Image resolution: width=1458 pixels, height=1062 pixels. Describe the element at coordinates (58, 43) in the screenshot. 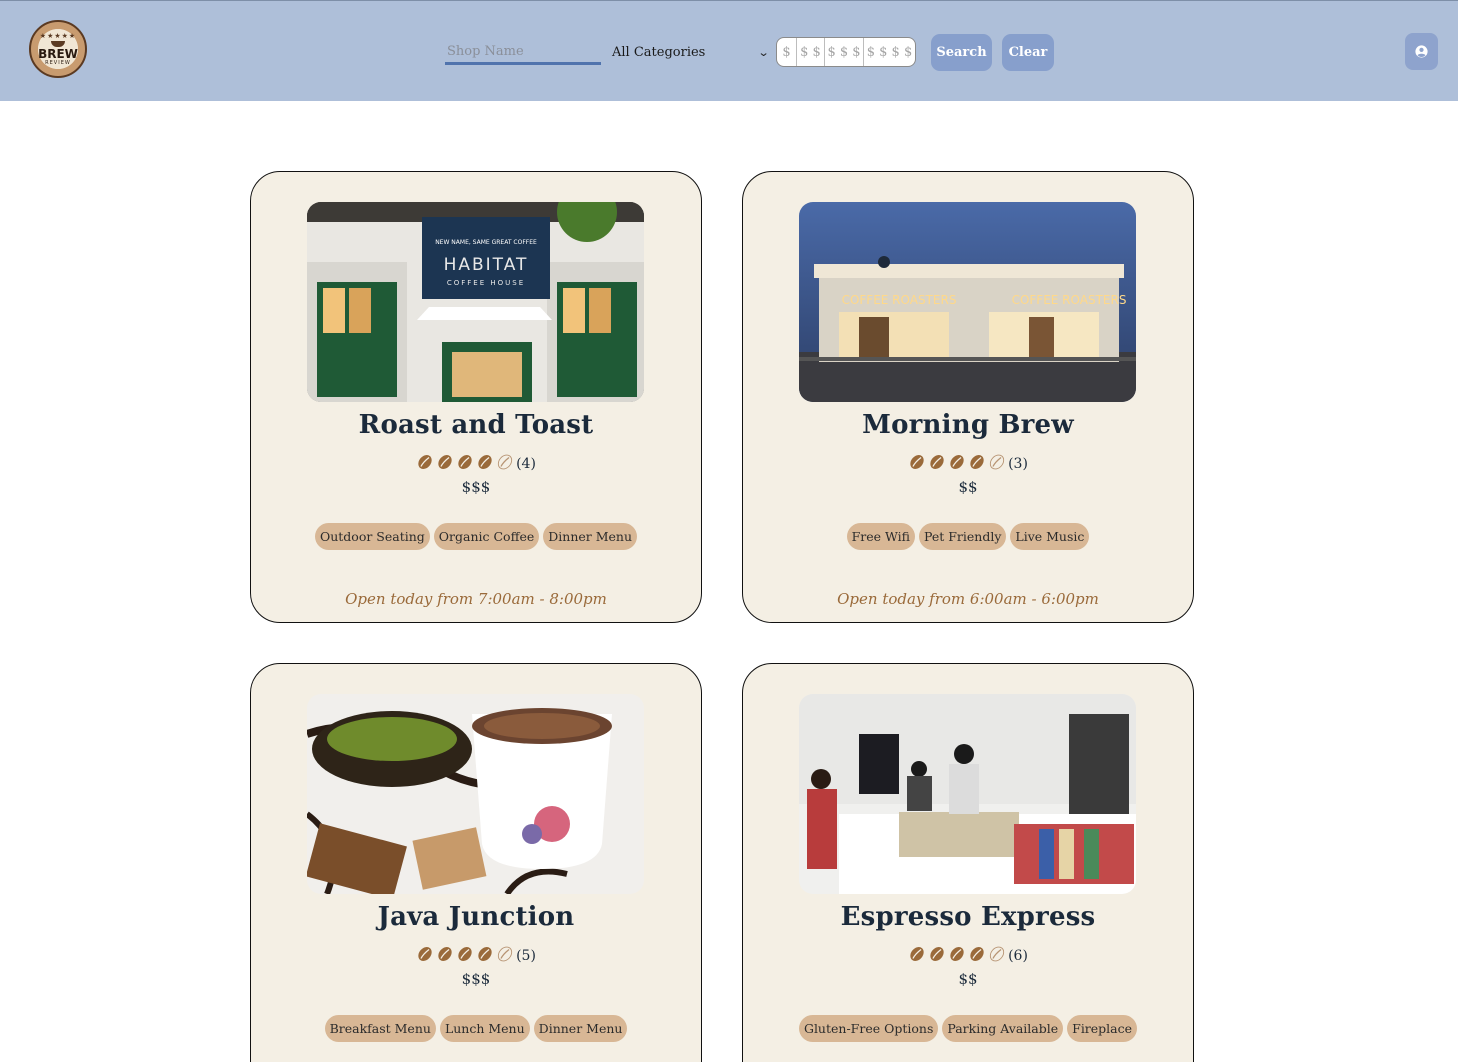

I see `logo-coffee-cup-icon` at that location.